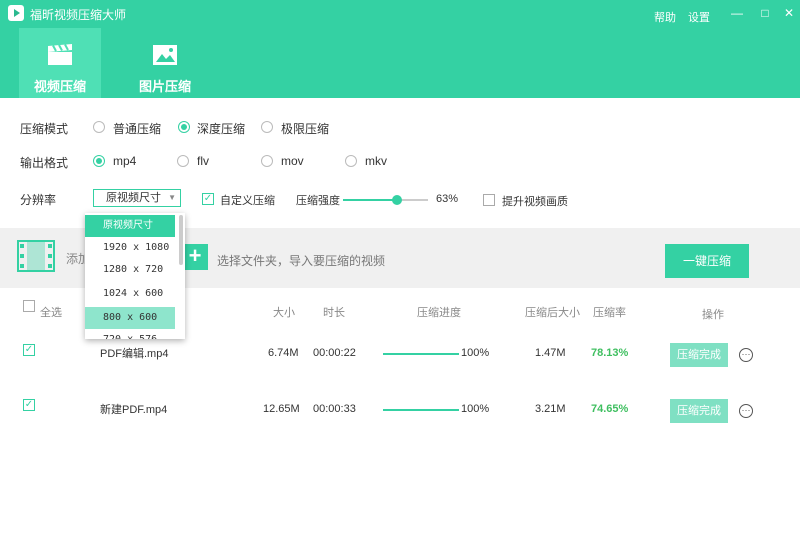 Image resolution: width=800 pixels, height=543 pixels. I want to click on caret-down-icon: ▼, so click(172, 197).